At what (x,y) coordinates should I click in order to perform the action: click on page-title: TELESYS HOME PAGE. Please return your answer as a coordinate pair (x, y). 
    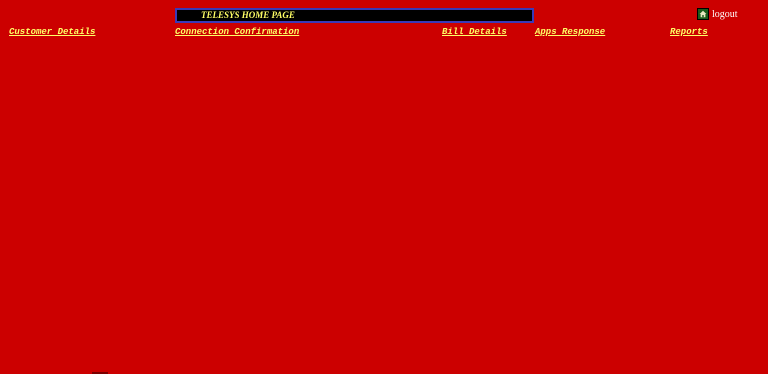
    Looking at the image, I should click on (248, 15).